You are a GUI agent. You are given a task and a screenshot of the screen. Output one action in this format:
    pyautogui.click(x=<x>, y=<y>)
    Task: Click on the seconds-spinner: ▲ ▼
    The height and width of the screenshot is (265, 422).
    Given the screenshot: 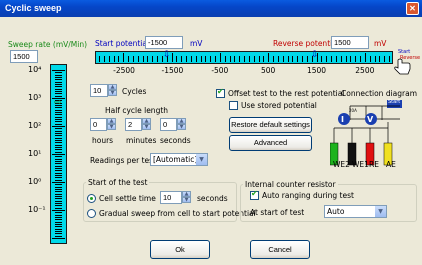 What is the action you would take?
    pyautogui.click(x=181, y=124)
    